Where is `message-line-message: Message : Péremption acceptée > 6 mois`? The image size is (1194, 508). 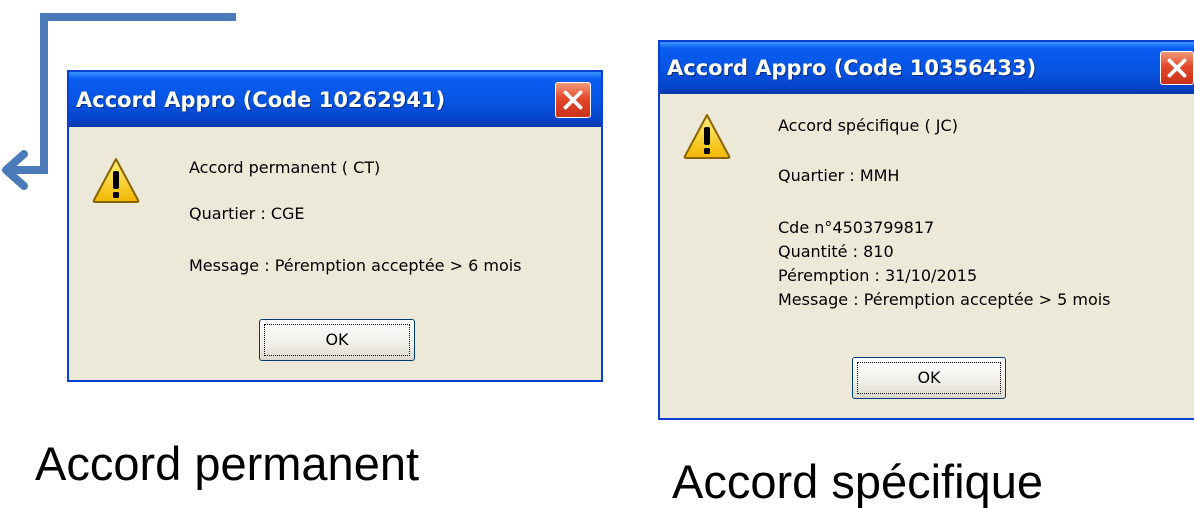 message-line-message: Message : Péremption acceptée > 6 mois is located at coordinates (355, 265).